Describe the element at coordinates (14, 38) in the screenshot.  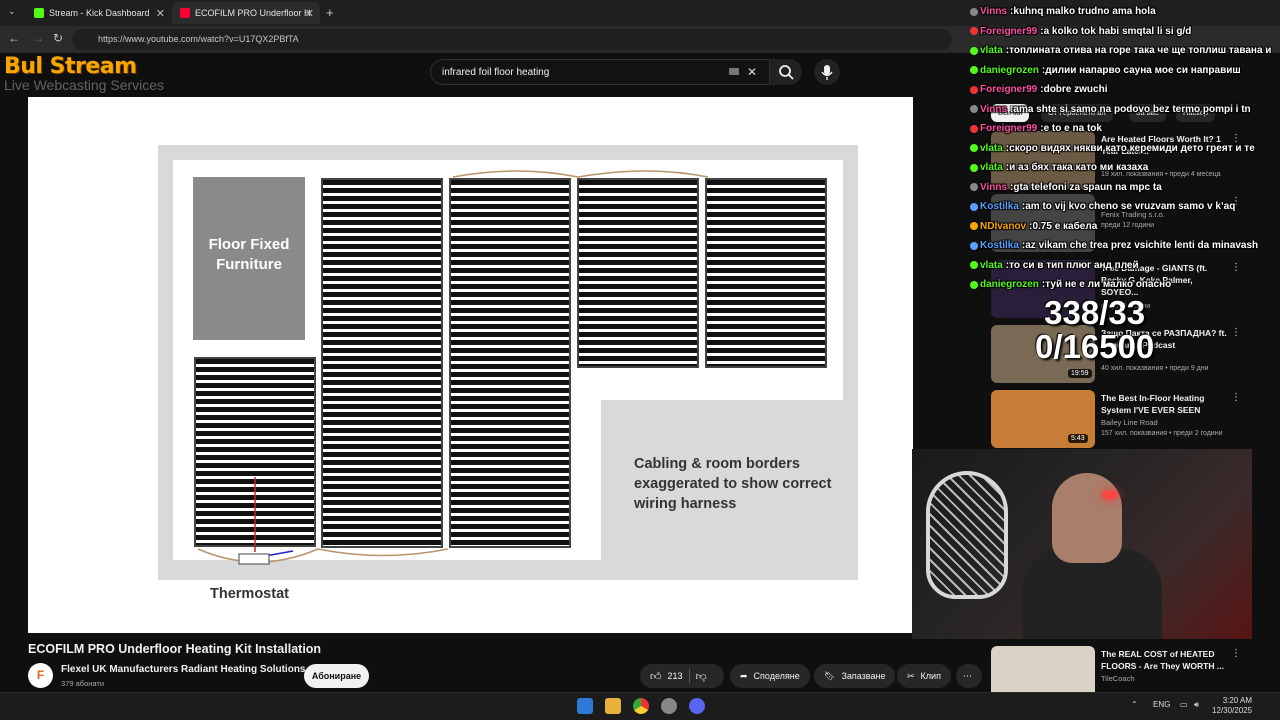
I see `back-icon: ←` at that location.